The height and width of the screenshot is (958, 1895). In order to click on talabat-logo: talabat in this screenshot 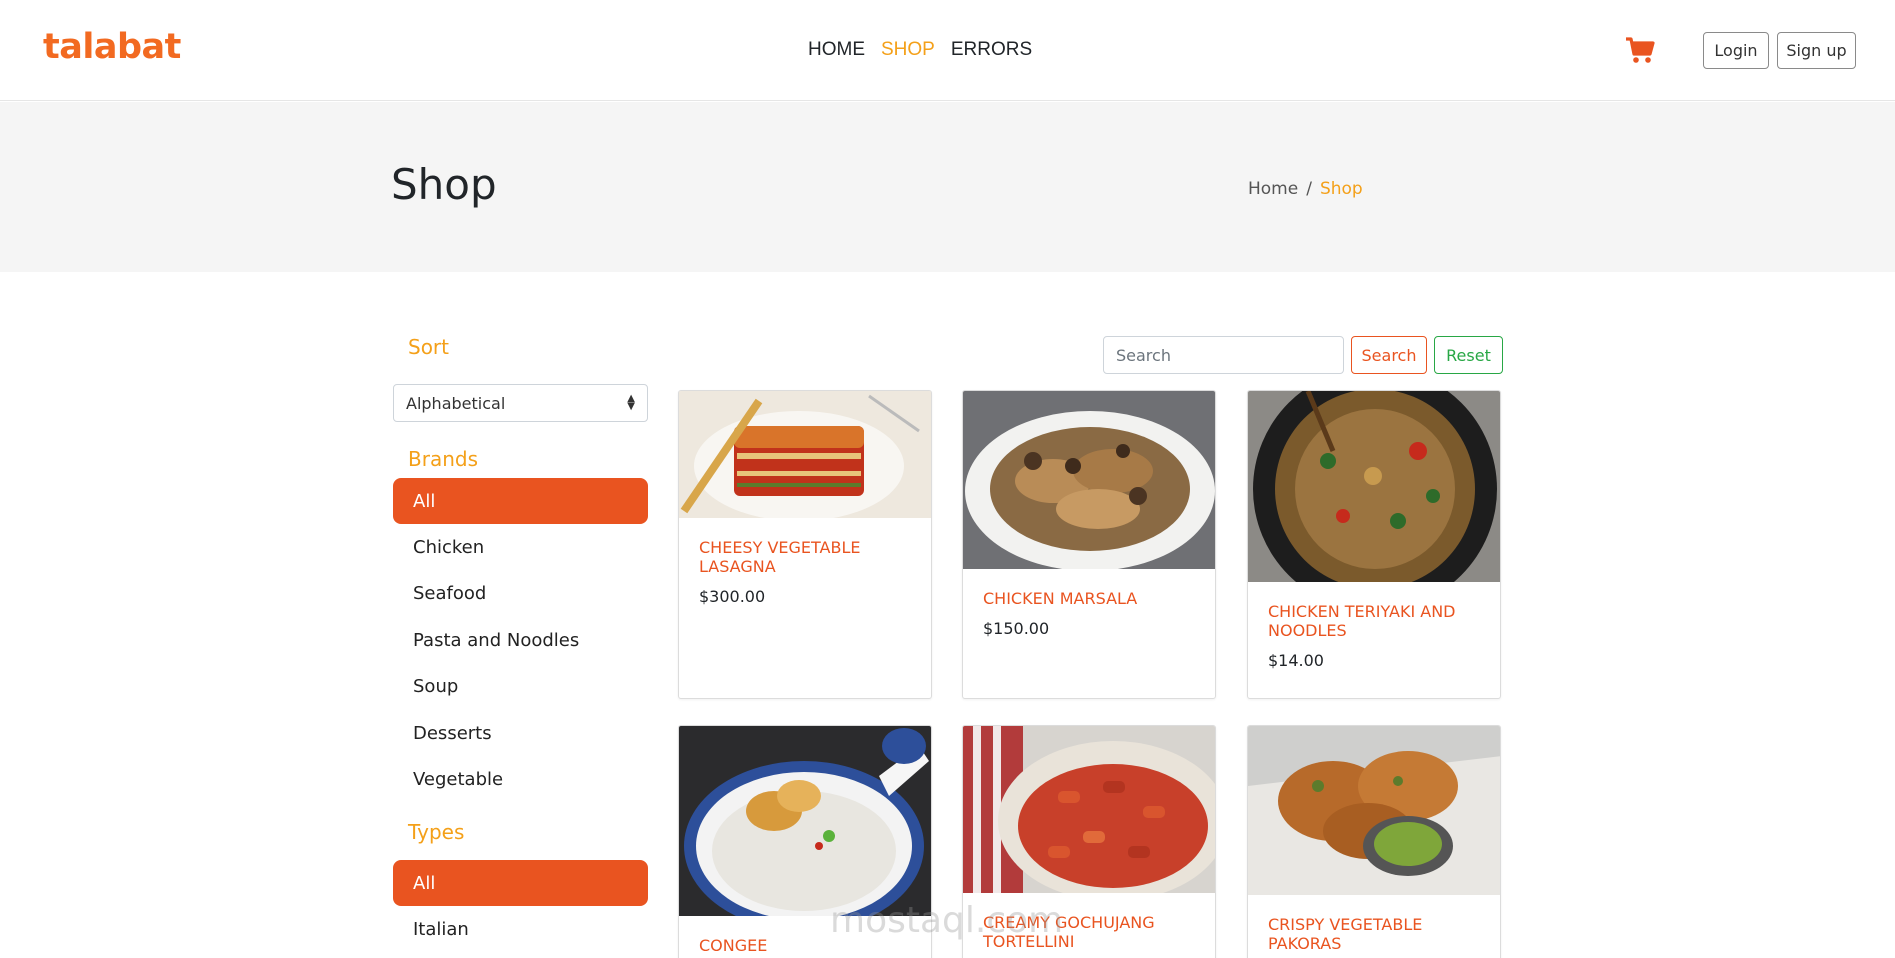, I will do `click(112, 47)`.